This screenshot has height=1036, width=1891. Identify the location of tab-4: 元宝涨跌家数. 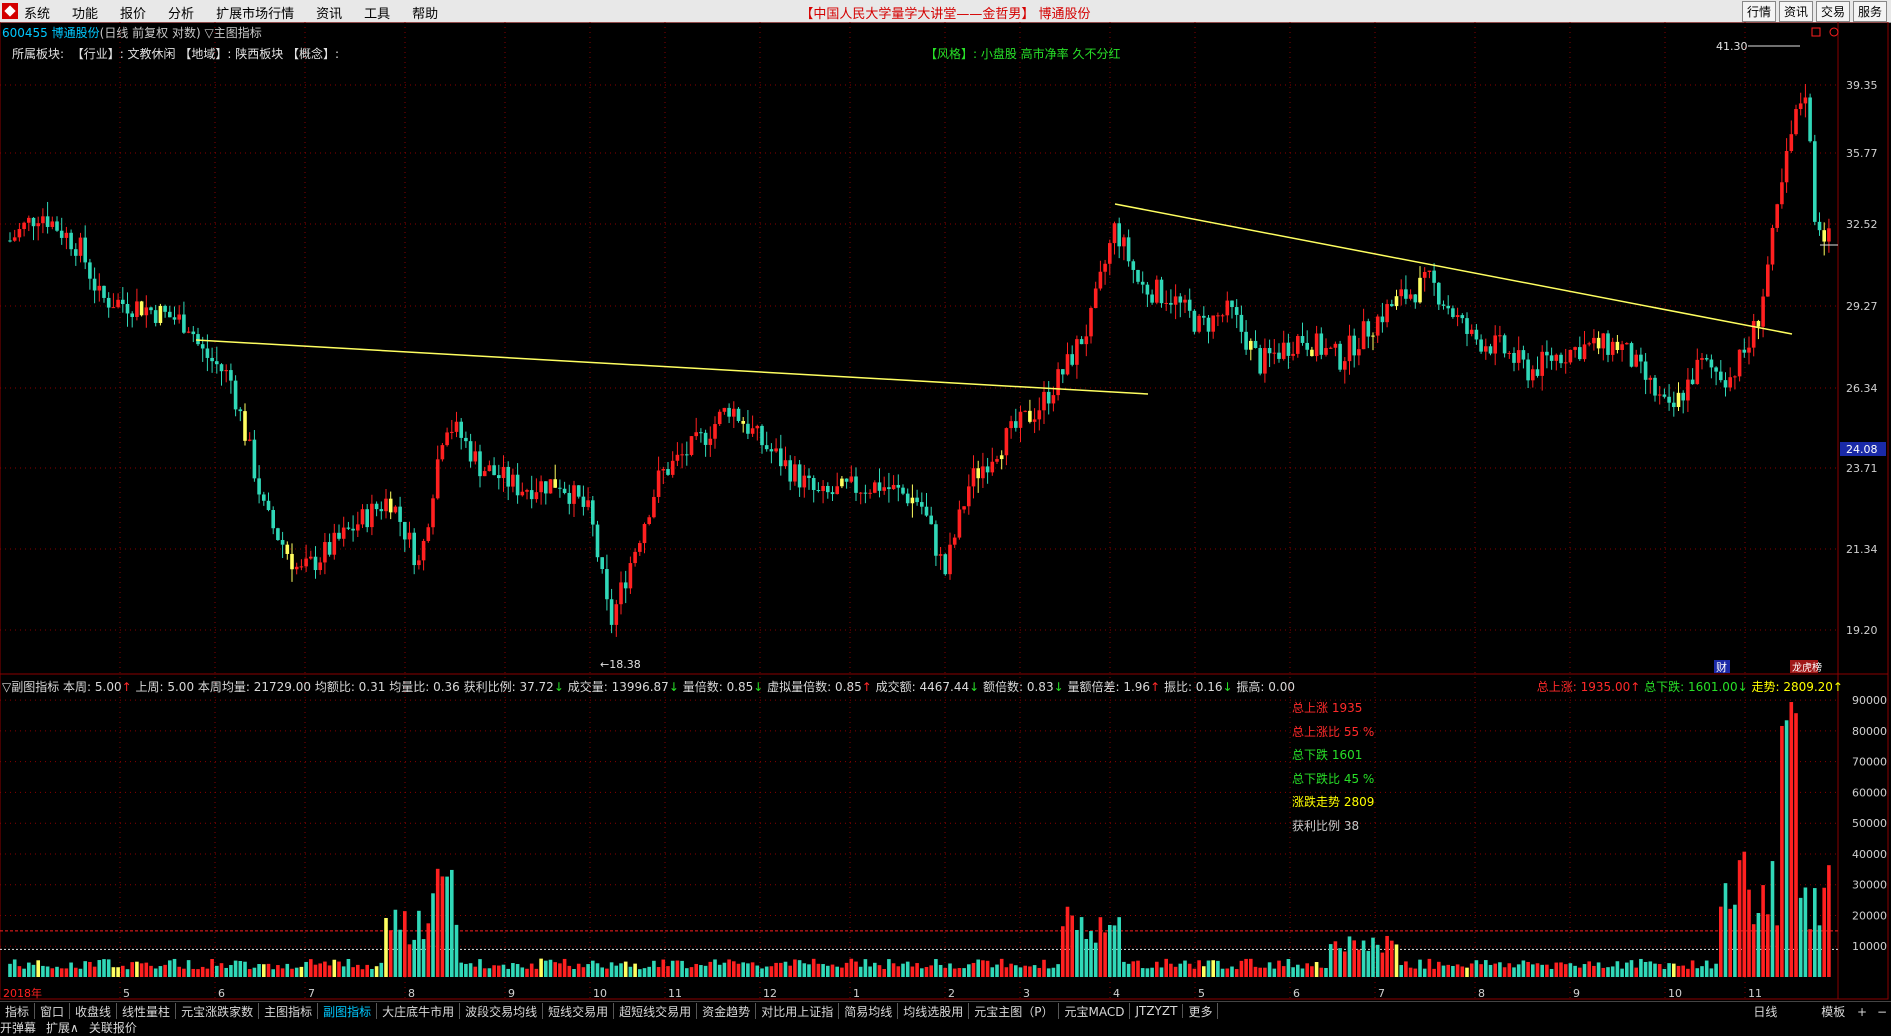
(218, 1011).